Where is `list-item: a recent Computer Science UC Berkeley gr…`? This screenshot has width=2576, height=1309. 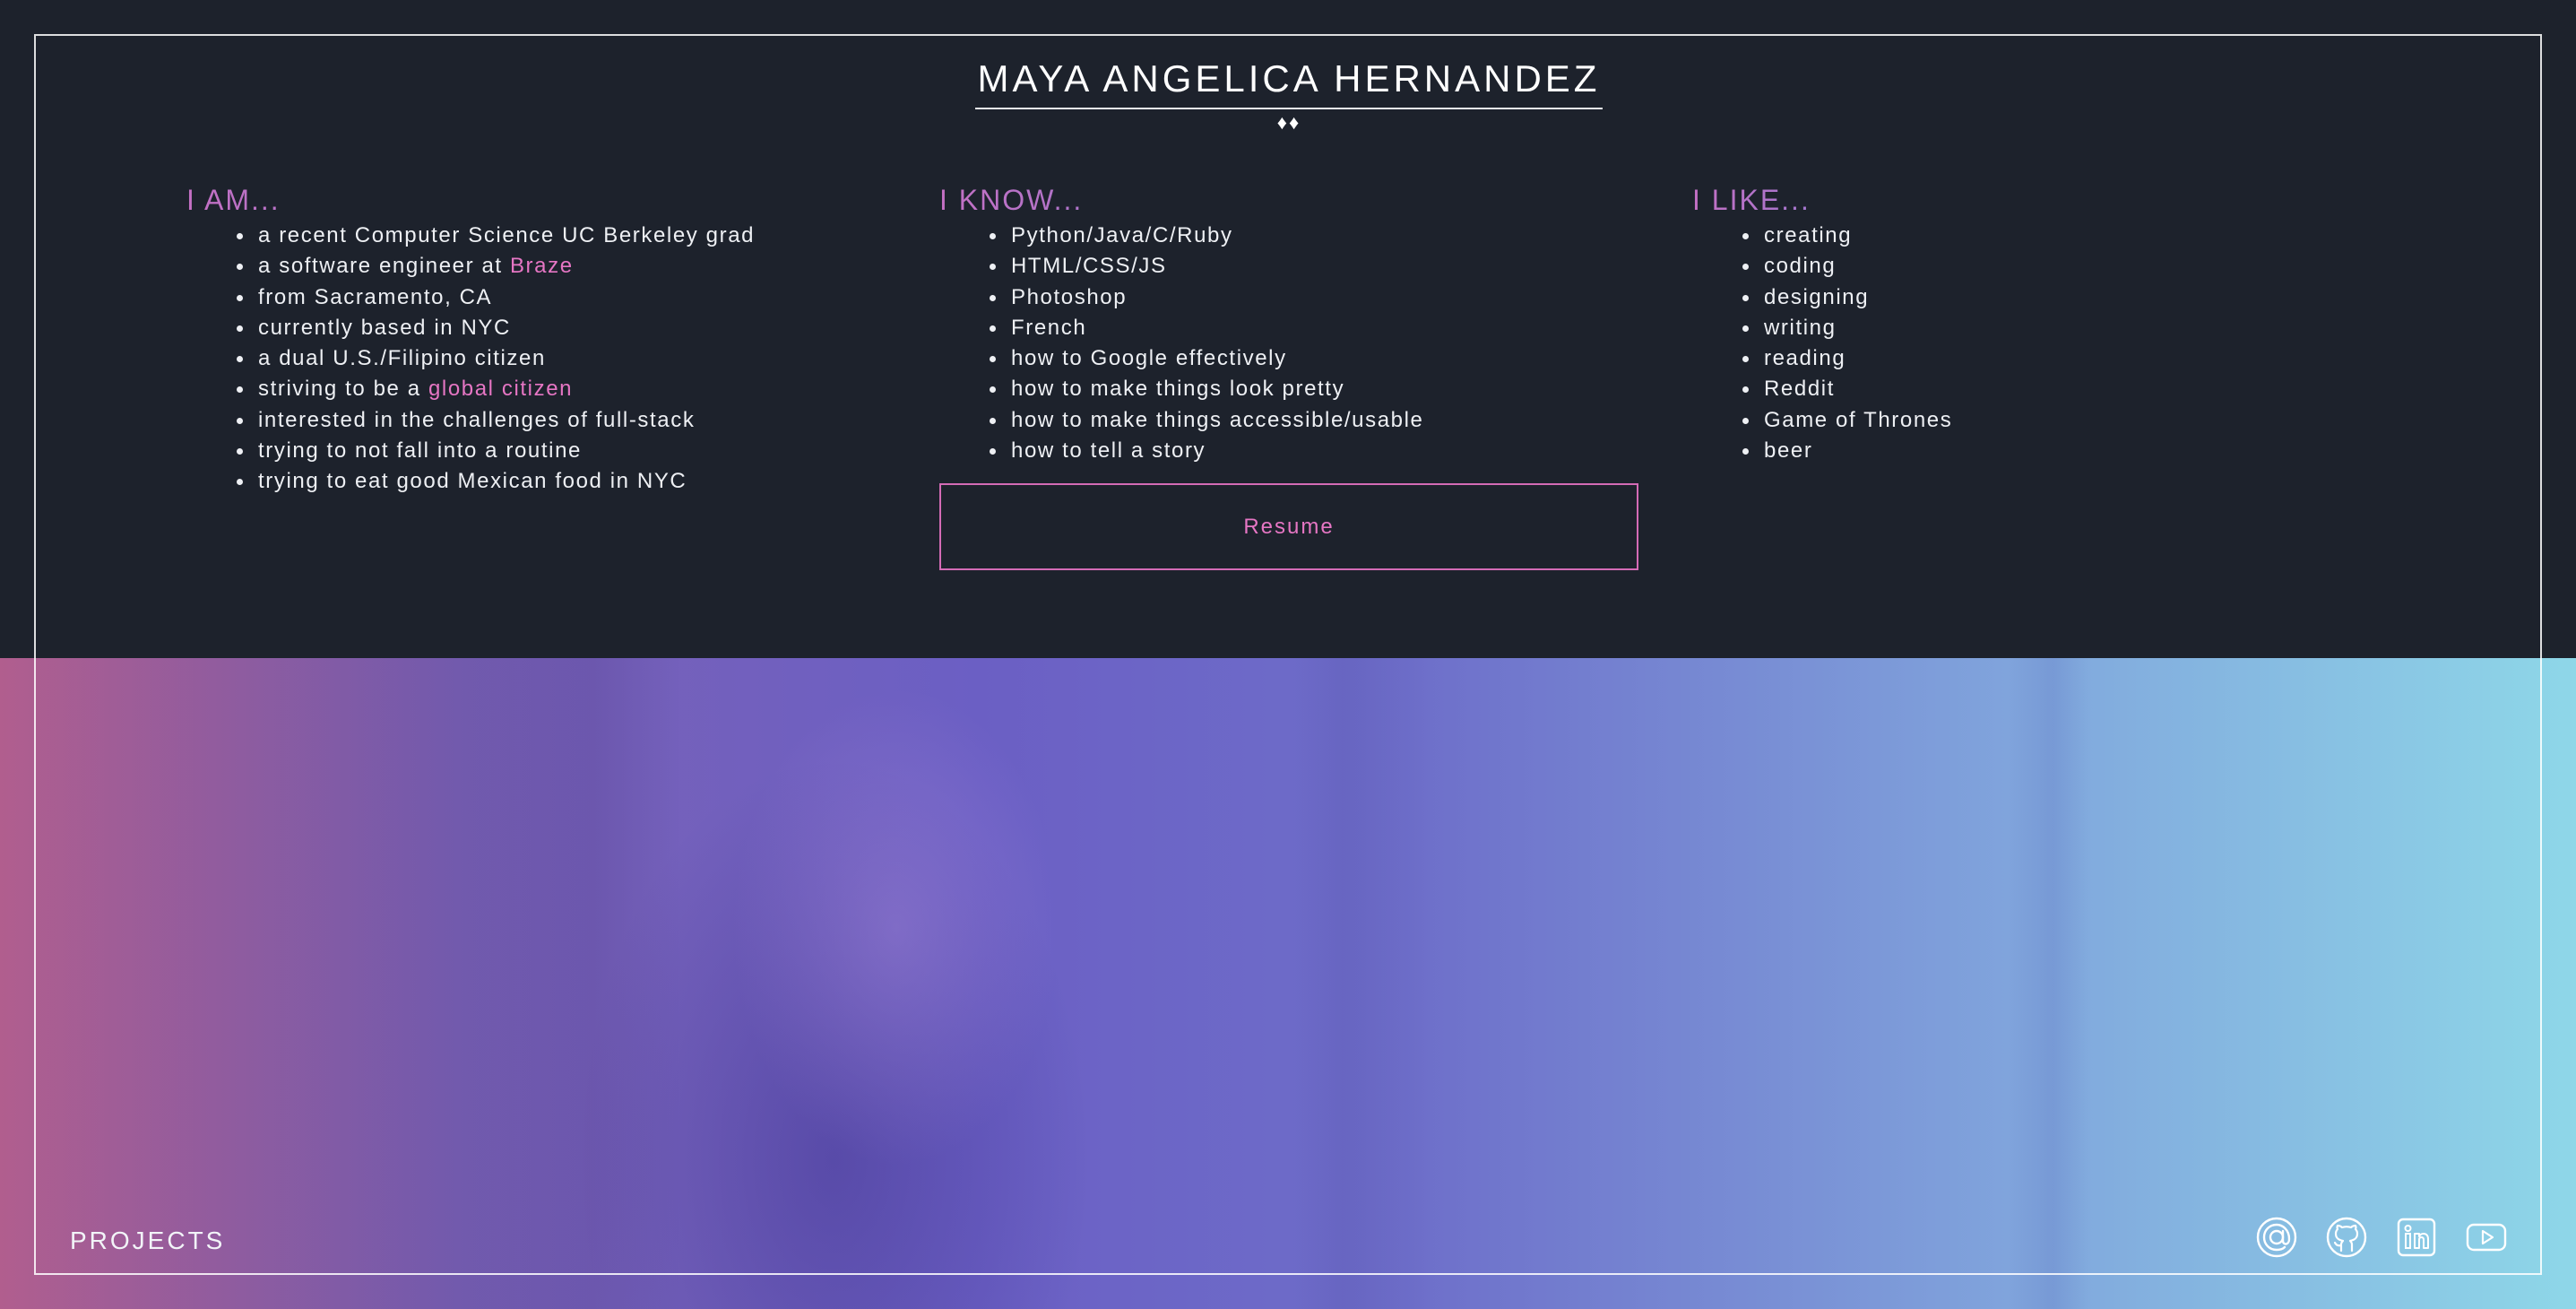 list-item: a recent Computer Science UC Berkeley gr… is located at coordinates (495, 236).